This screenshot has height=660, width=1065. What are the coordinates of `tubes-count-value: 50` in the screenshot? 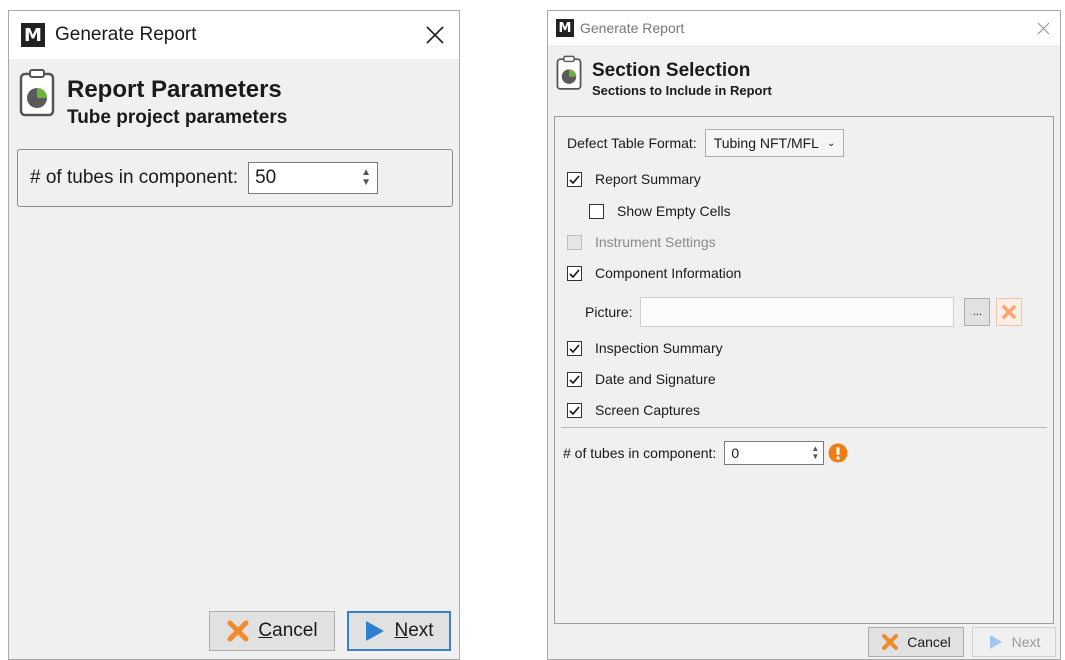 It's located at (302, 178).